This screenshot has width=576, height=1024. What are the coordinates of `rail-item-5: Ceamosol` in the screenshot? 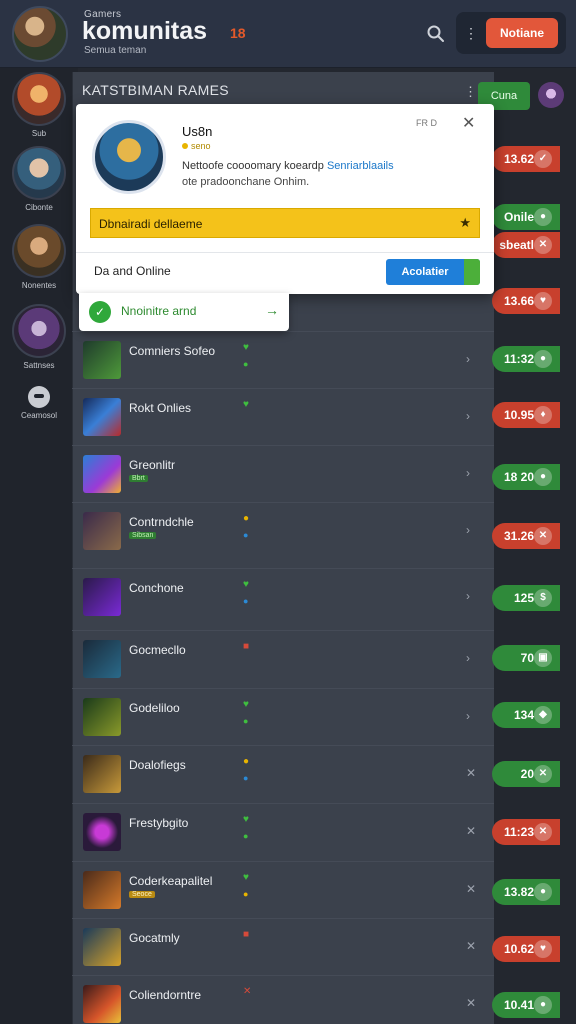 It's located at (39, 403).